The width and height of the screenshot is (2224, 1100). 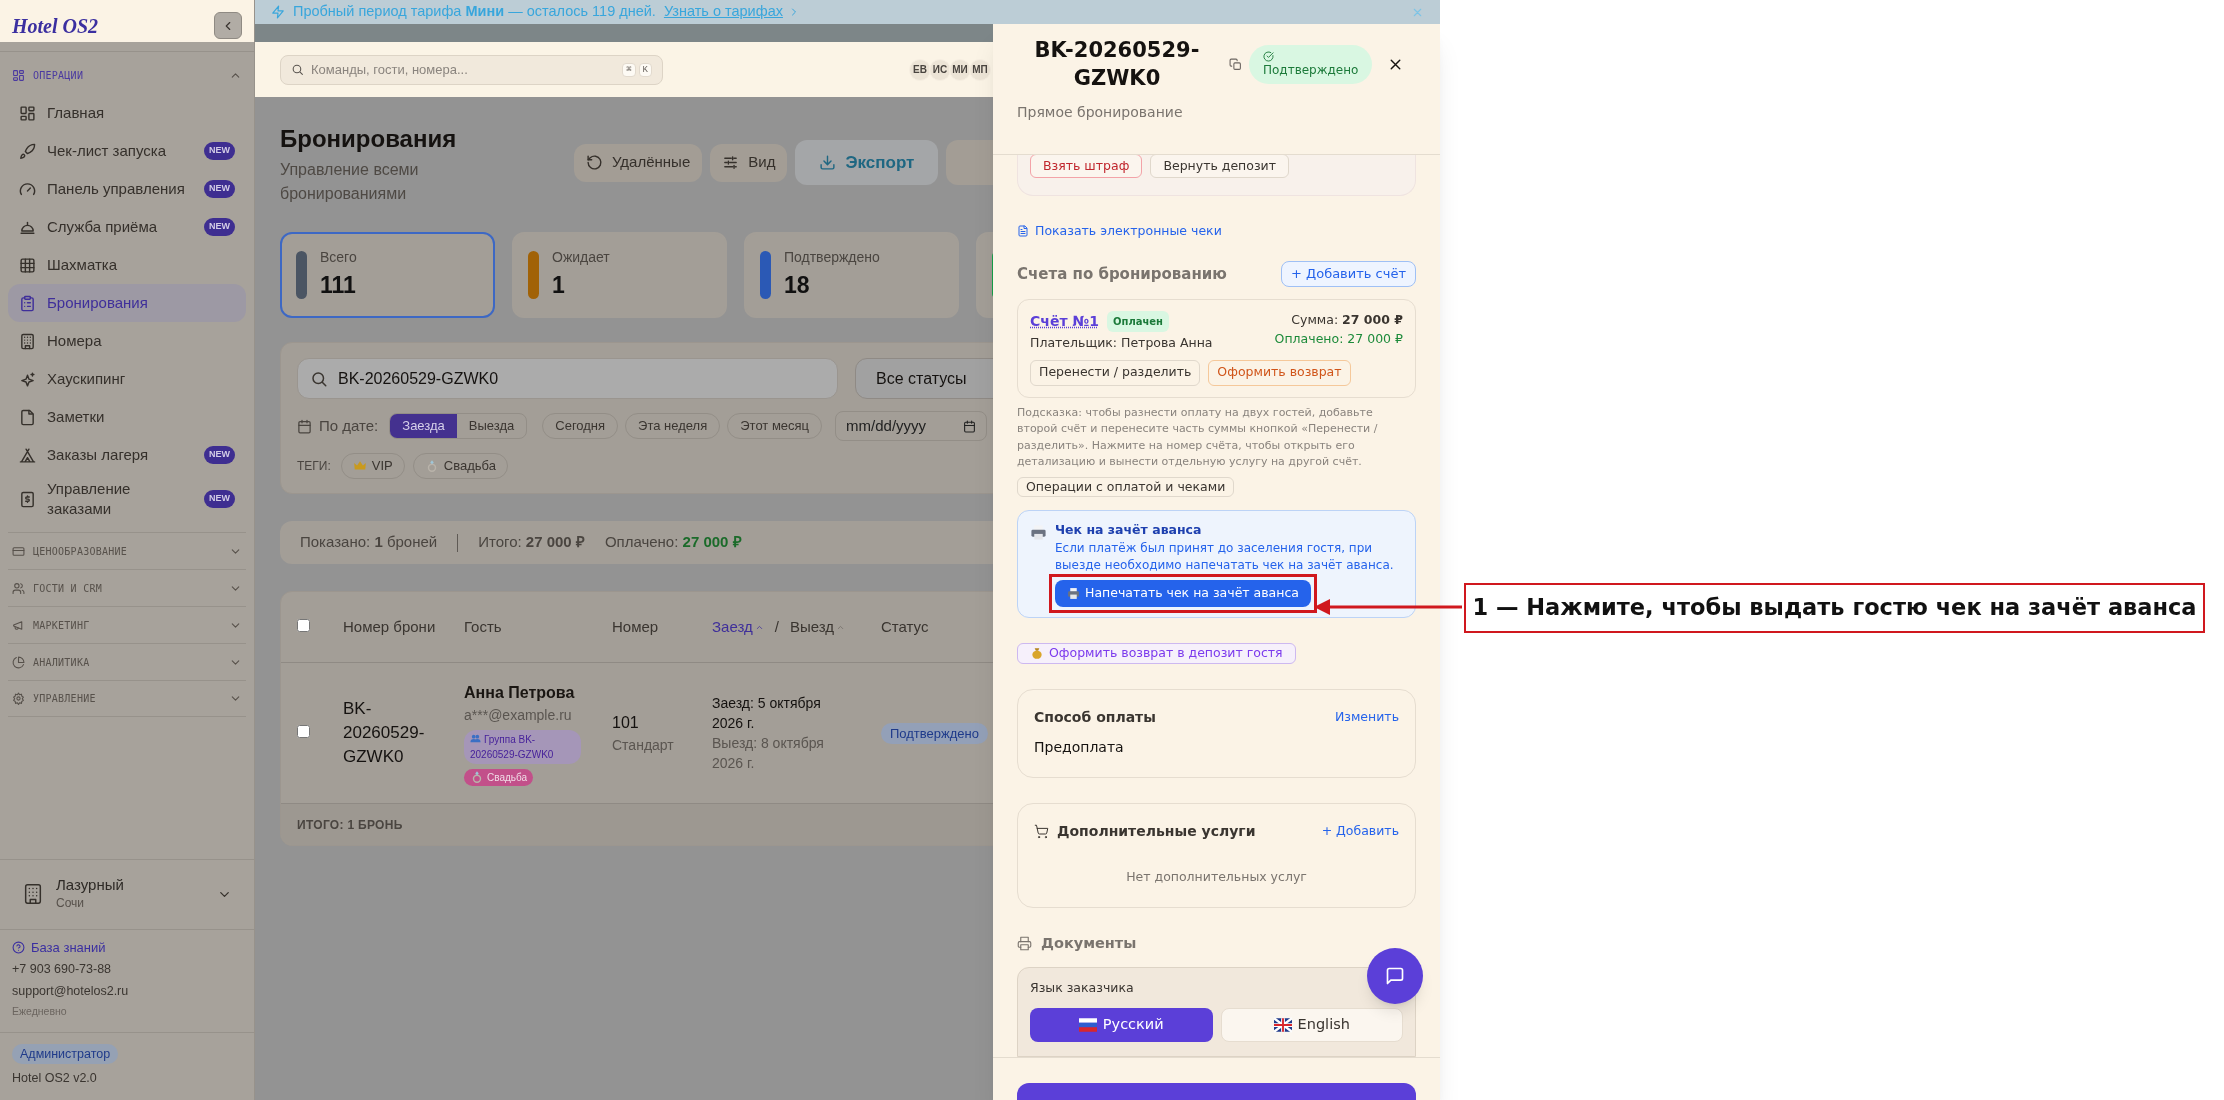 I want to click on section-header: УПРАВЛЕНИЕ, so click(x=127, y=698).